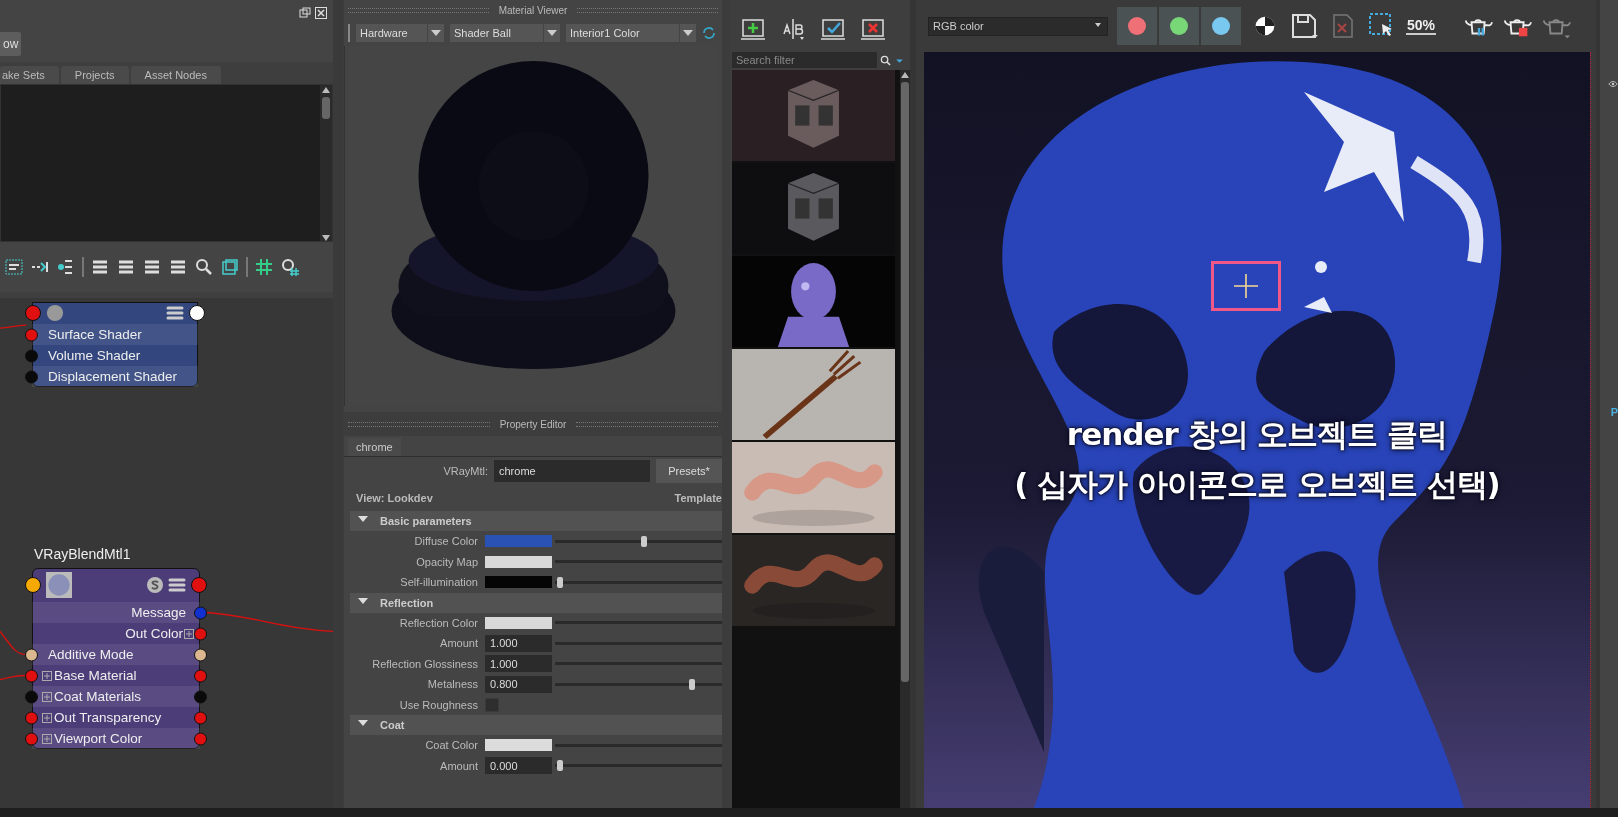 The width and height of the screenshot is (1618, 817). Describe the element at coordinates (1018, 26) in the screenshot. I see `channel-dropdown: RGB color` at that location.